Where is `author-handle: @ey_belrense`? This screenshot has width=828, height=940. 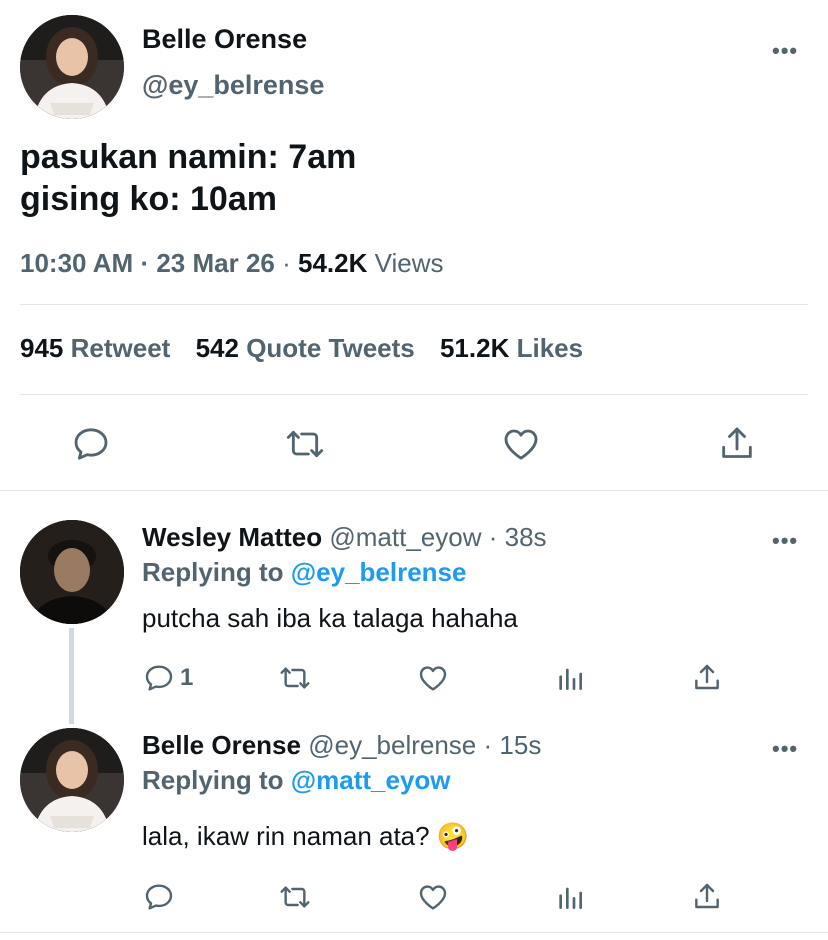 author-handle: @ey_belrense is located at coordinates (233, 85).